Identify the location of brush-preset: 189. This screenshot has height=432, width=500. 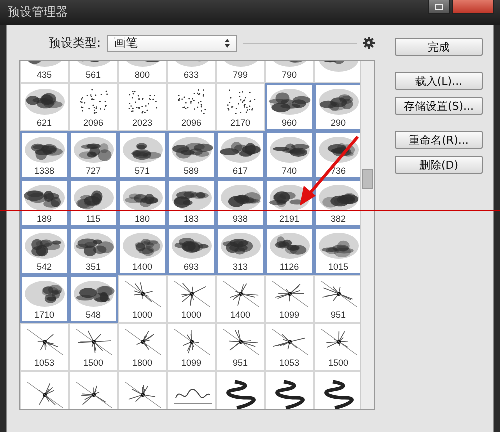
(44, 203).